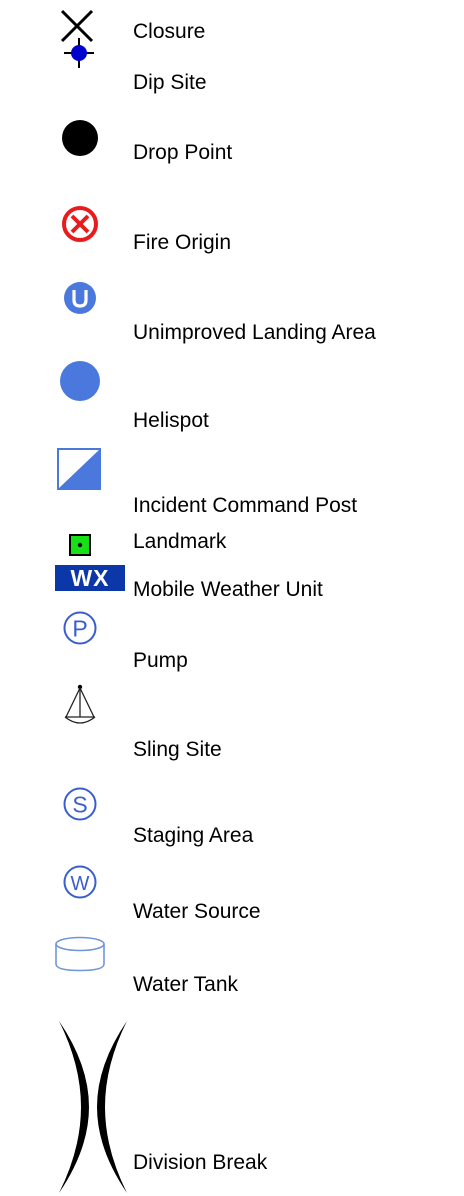  Describe the element at coordinates (177, 749) in the screenshot. I see `legend-label-sling-site: Sling Site` at that location.